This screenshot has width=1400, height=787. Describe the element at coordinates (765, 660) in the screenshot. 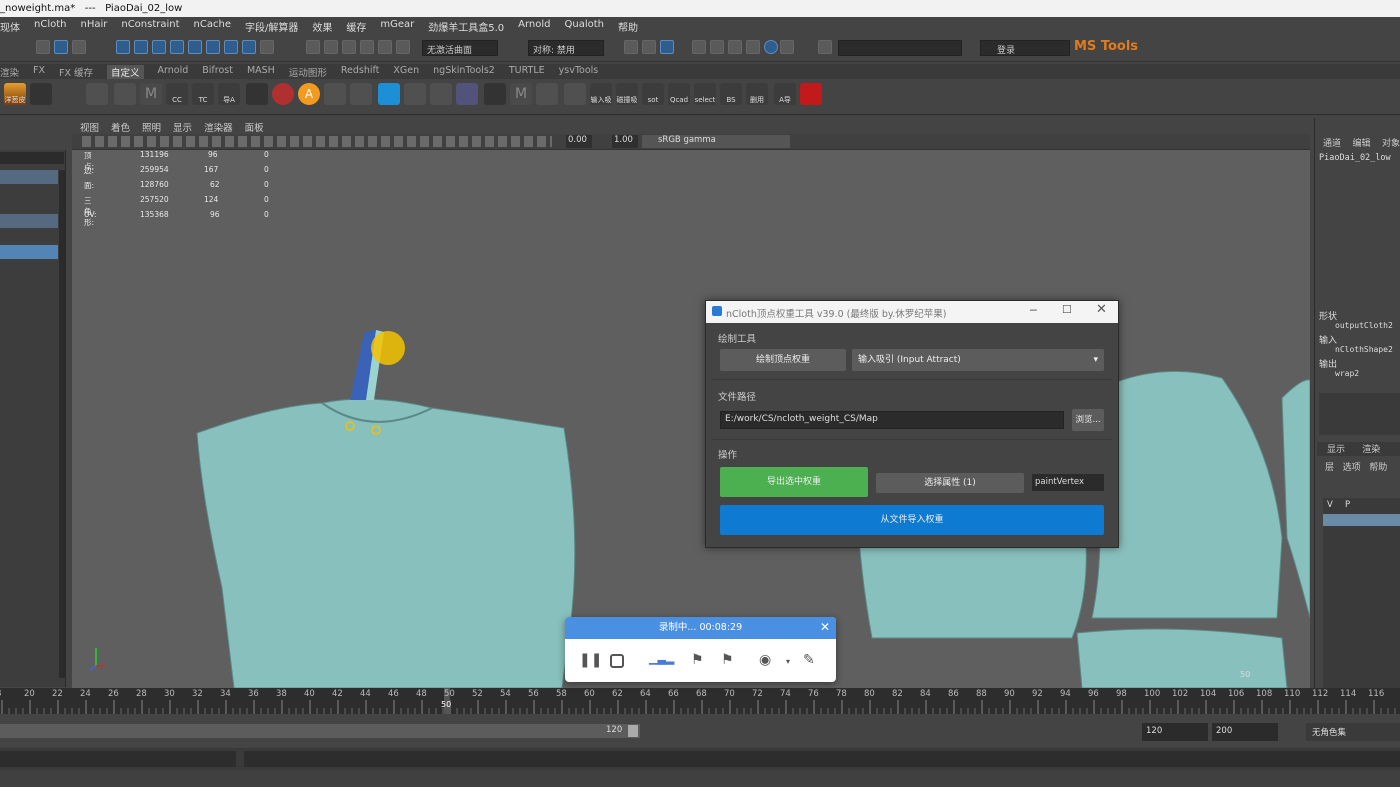

I see `webcam-icon: ◉` at that location.